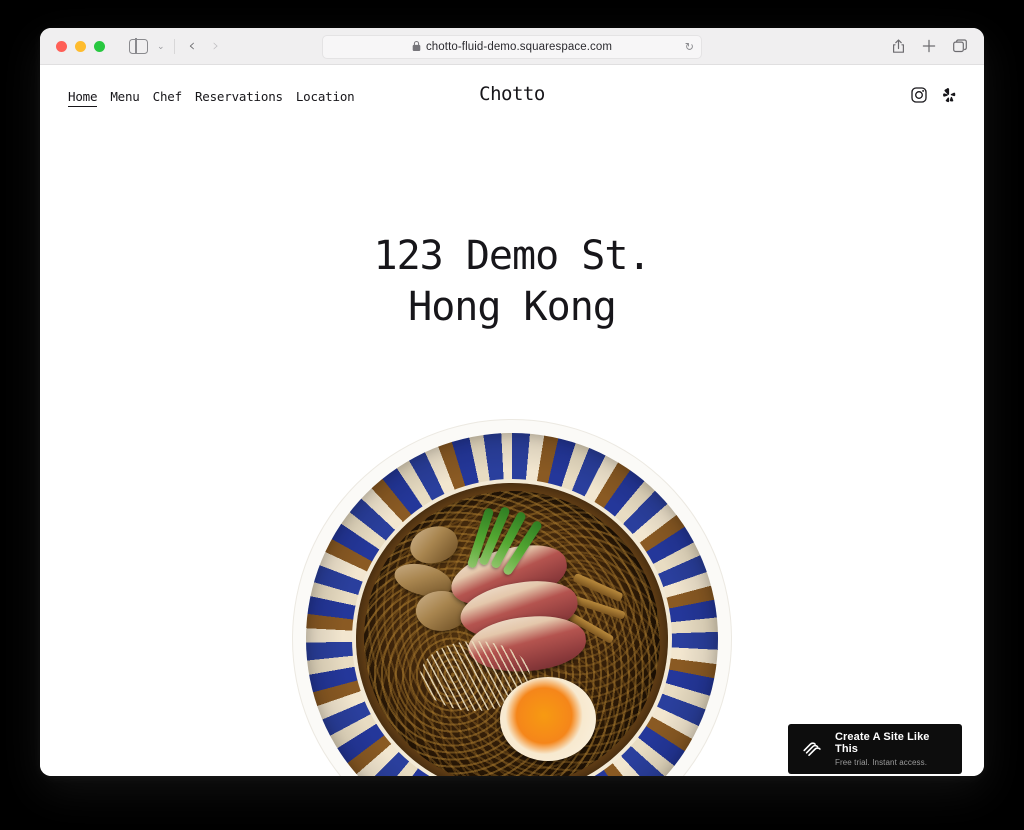 This screenshot has width=1024, height=830. I want to click on back-arrow-icon: ‹, so click(192, 46).